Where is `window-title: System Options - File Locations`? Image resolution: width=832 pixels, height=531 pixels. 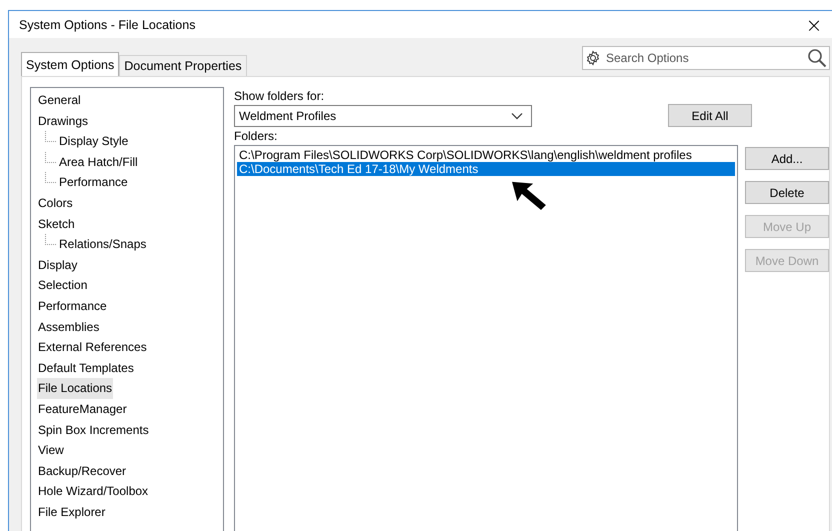 window-title: System Options - File Locations is located at coordinates (107, 25).